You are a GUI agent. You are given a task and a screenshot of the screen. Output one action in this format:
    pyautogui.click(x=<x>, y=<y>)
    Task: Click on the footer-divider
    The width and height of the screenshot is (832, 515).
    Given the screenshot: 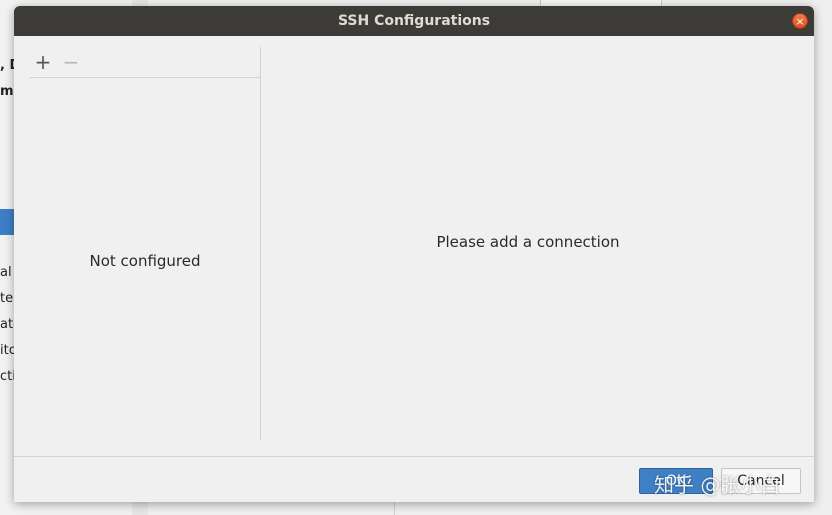 What is the action you would take?
    pyautogui.click(x=414, y=456)
    